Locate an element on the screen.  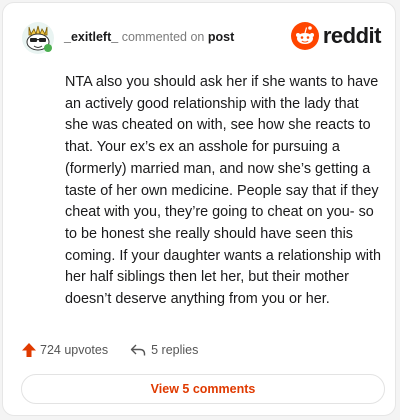
username-link: _exitleft_ is located at coordinates (91, 37).